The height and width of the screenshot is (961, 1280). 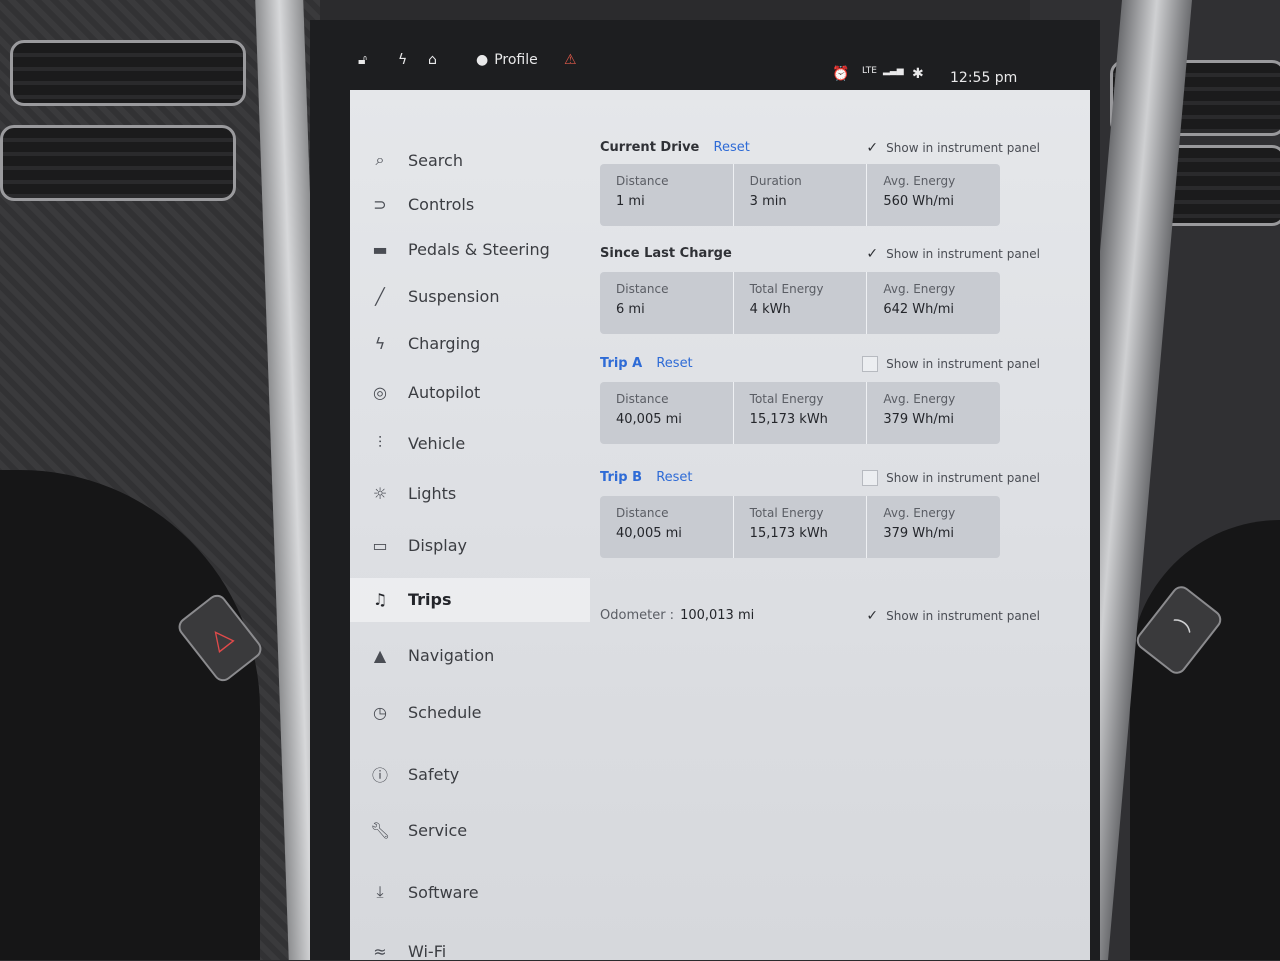 What do you see at coordinates (870, 364) in the screenshot?
I see `checkbox-box` at bounding box center [870, 364].